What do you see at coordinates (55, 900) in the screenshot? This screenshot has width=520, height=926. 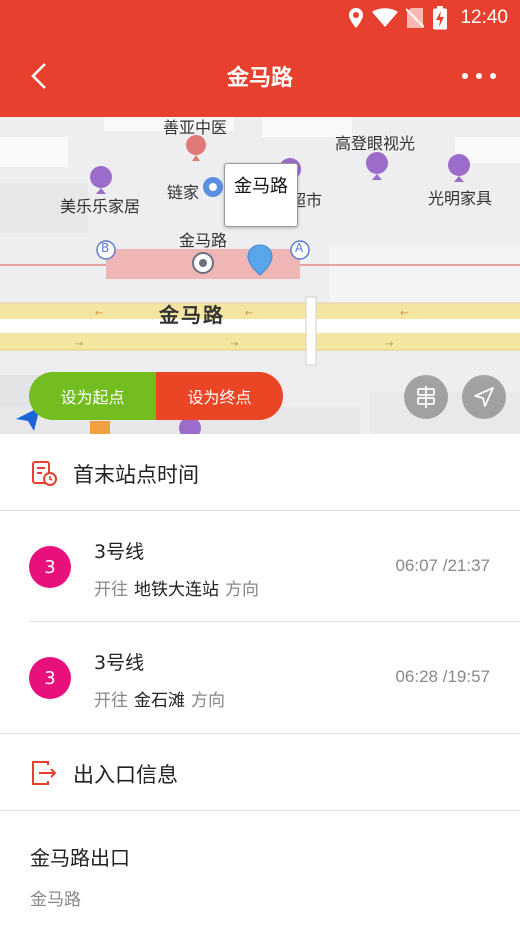 I see `exit-sub: 金马路` at bounding box center [55, 900].